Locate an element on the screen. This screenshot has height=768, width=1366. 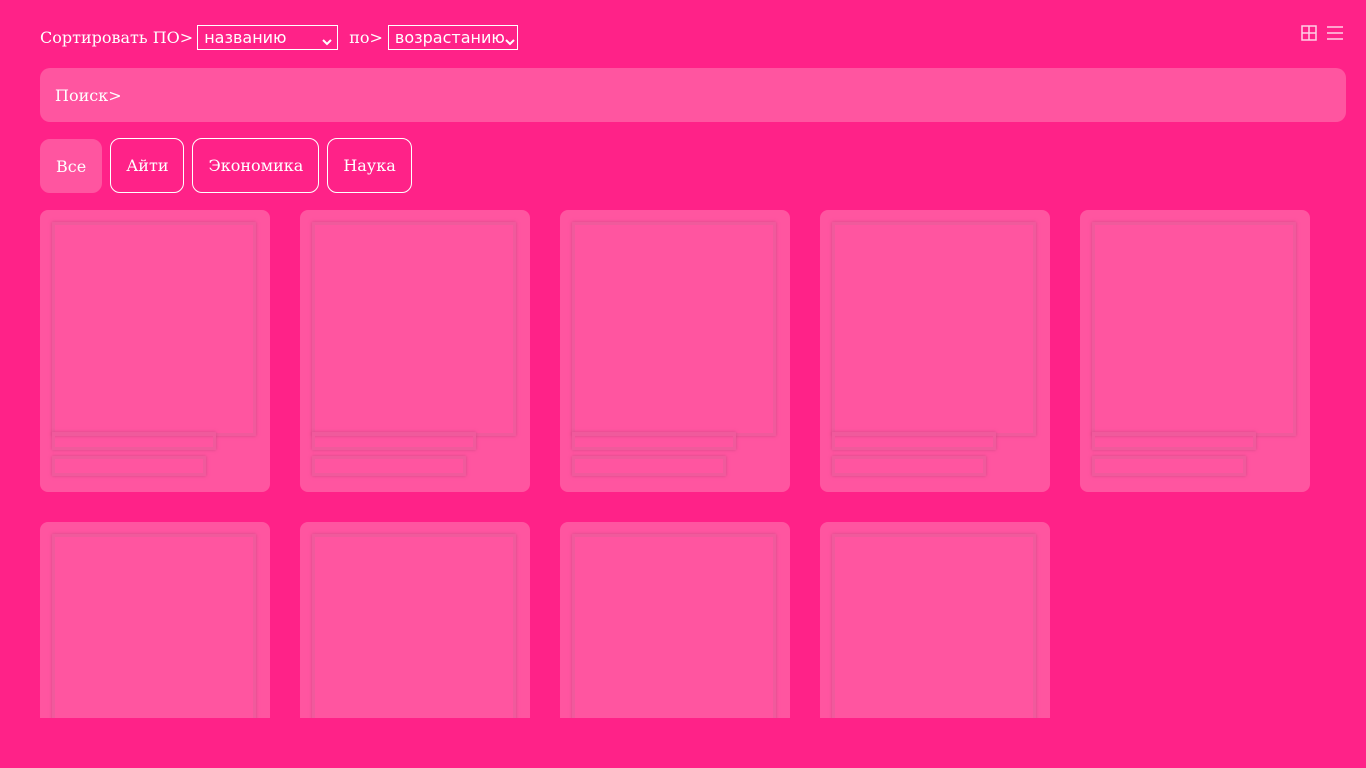
sort-label: Сортировать ПО> is located at coordinates (117, 37).